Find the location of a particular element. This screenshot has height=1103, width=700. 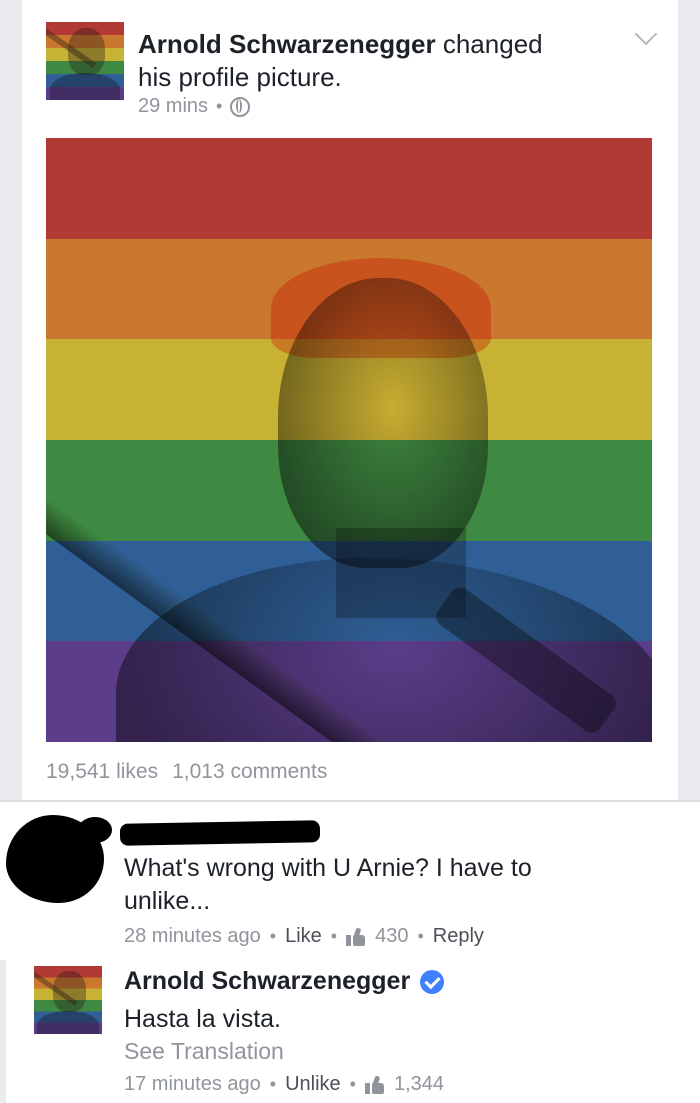

reply-thread-line is located at coordinates (3, 1031).